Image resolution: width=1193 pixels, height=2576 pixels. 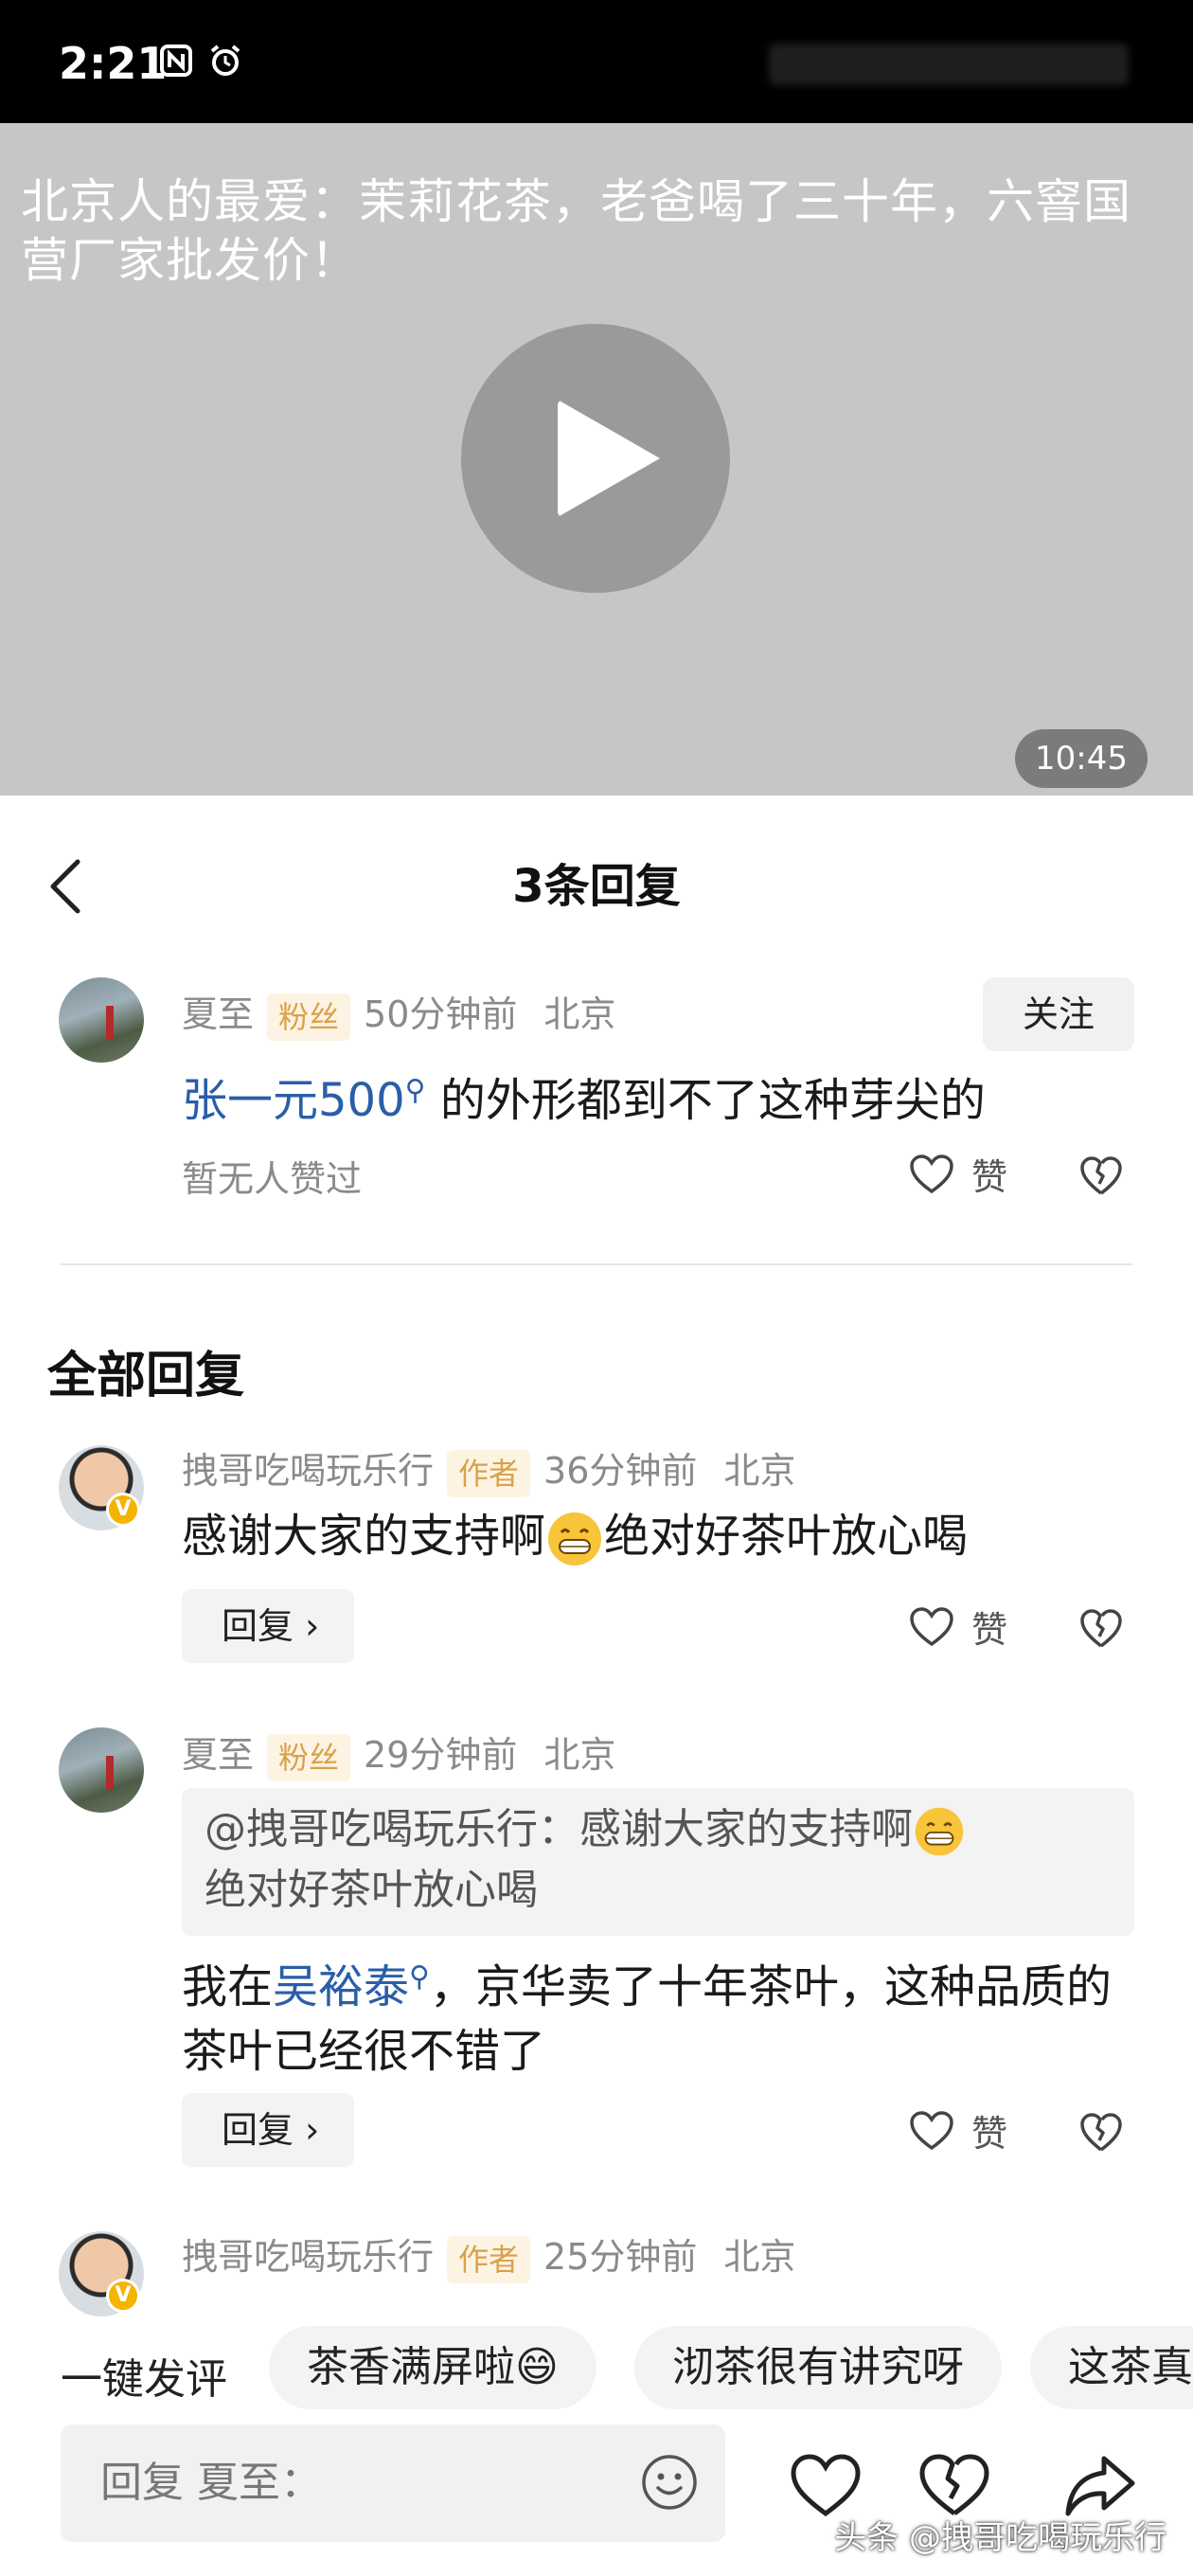 I want to click on comment-body: 的外形都到不了这种芽尖的, so click(x=705, y=1100).